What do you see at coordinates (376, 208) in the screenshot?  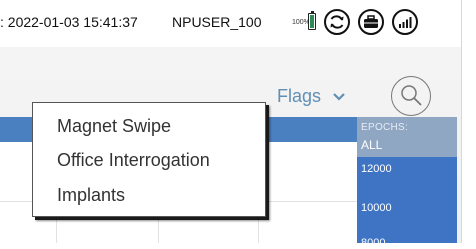 I see `epochs-tick-label: 10000` at bounding box center [376, 208].